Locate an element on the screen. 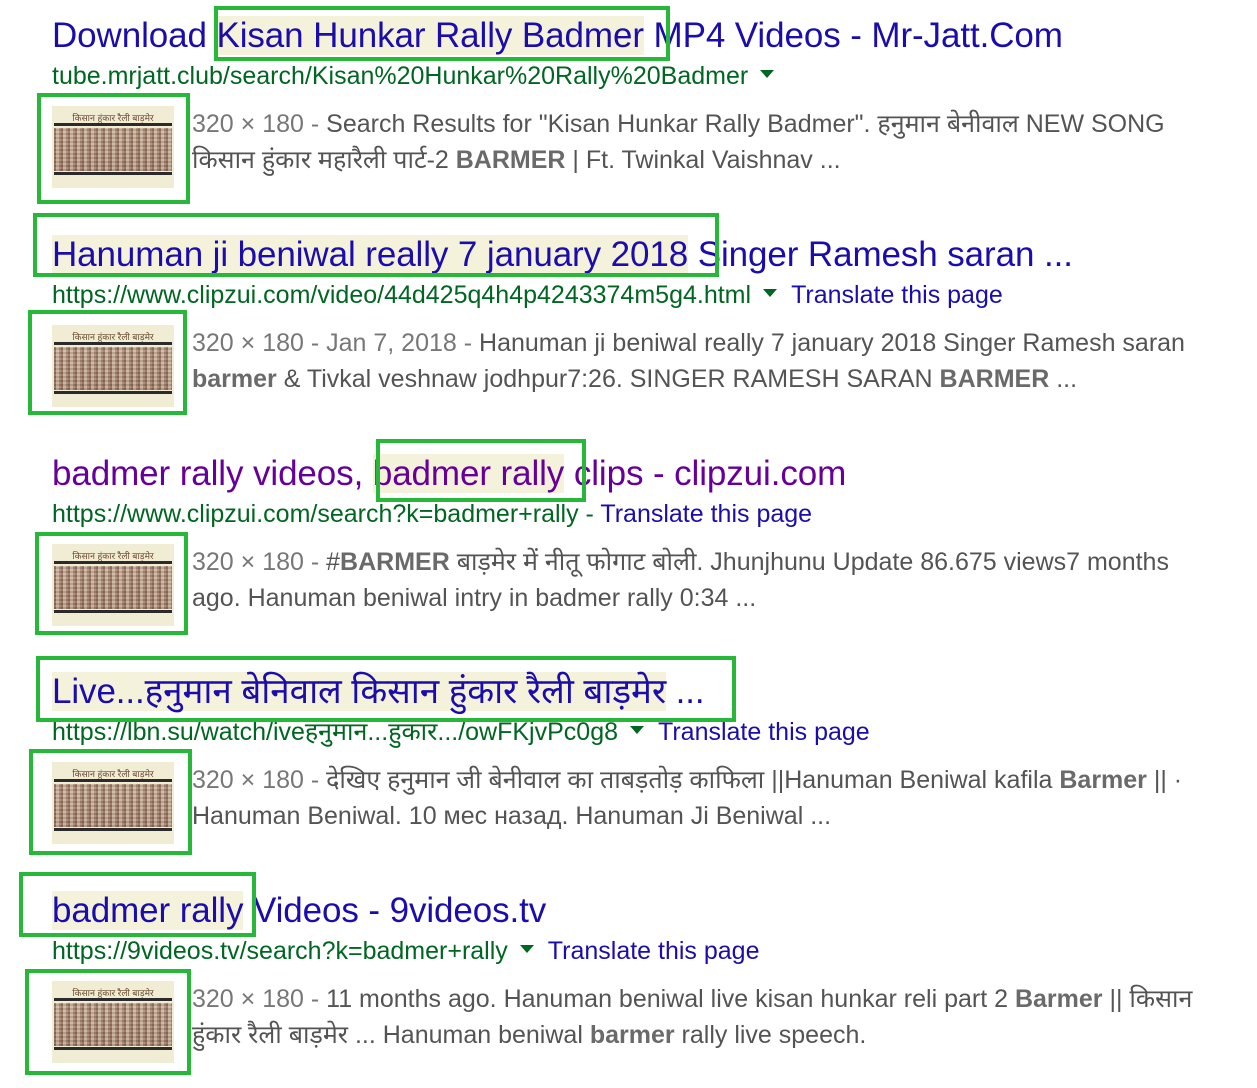  result-url: https://9videos.tv/search?k=badmer+rally is located at coordinates (280, 951).